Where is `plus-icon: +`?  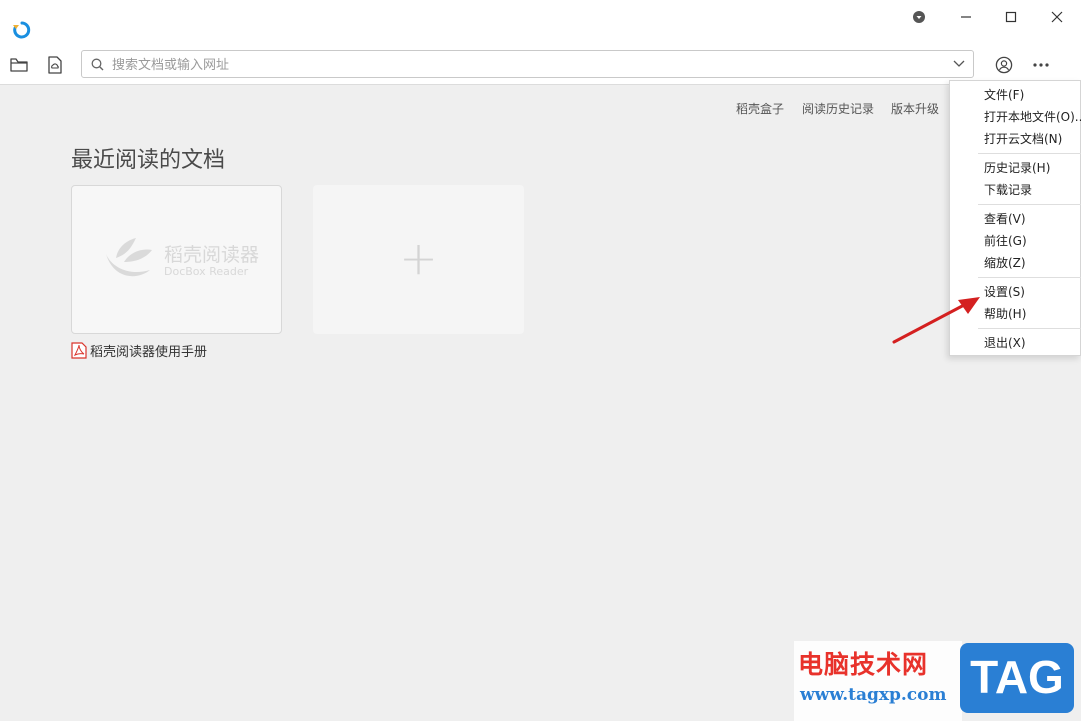 plus-icon: + is located at coordinates (418, 258).